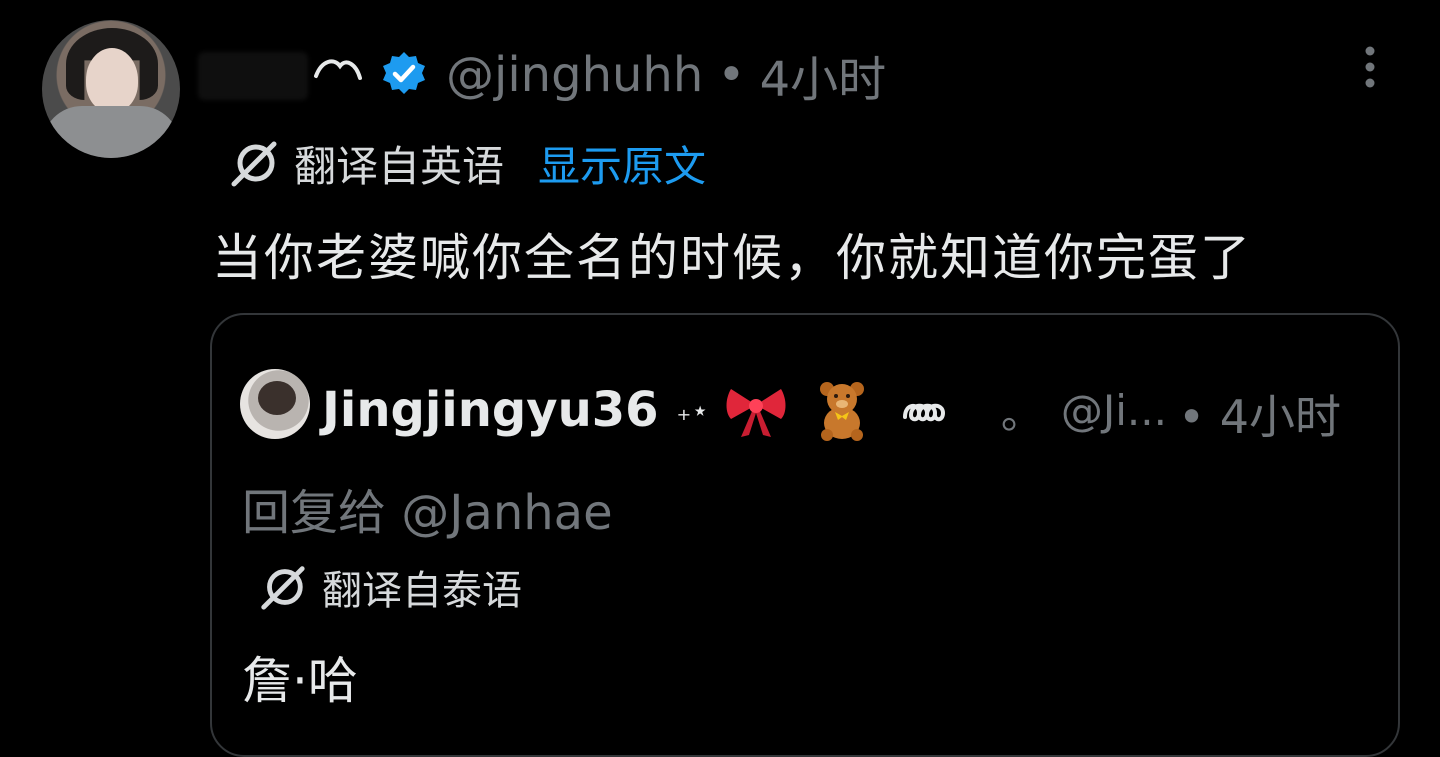 The image size is (1440, 757). What do you see at coordinates (692, 410) in the screenshot?
I see `name-stars-decoration: ₊⋆` at bounding box center [692, 410].